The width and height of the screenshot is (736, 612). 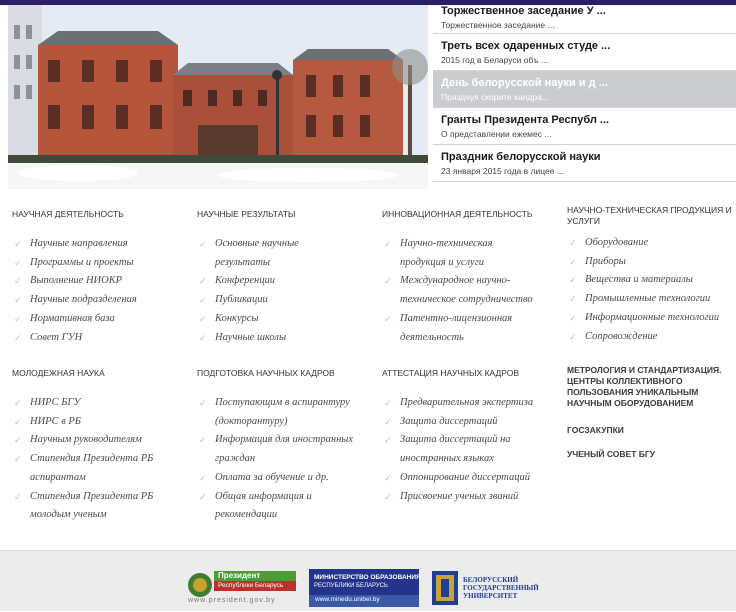 I want to click on menu-link: ✓ Вещества и материалы, so click(x=651, y=280).